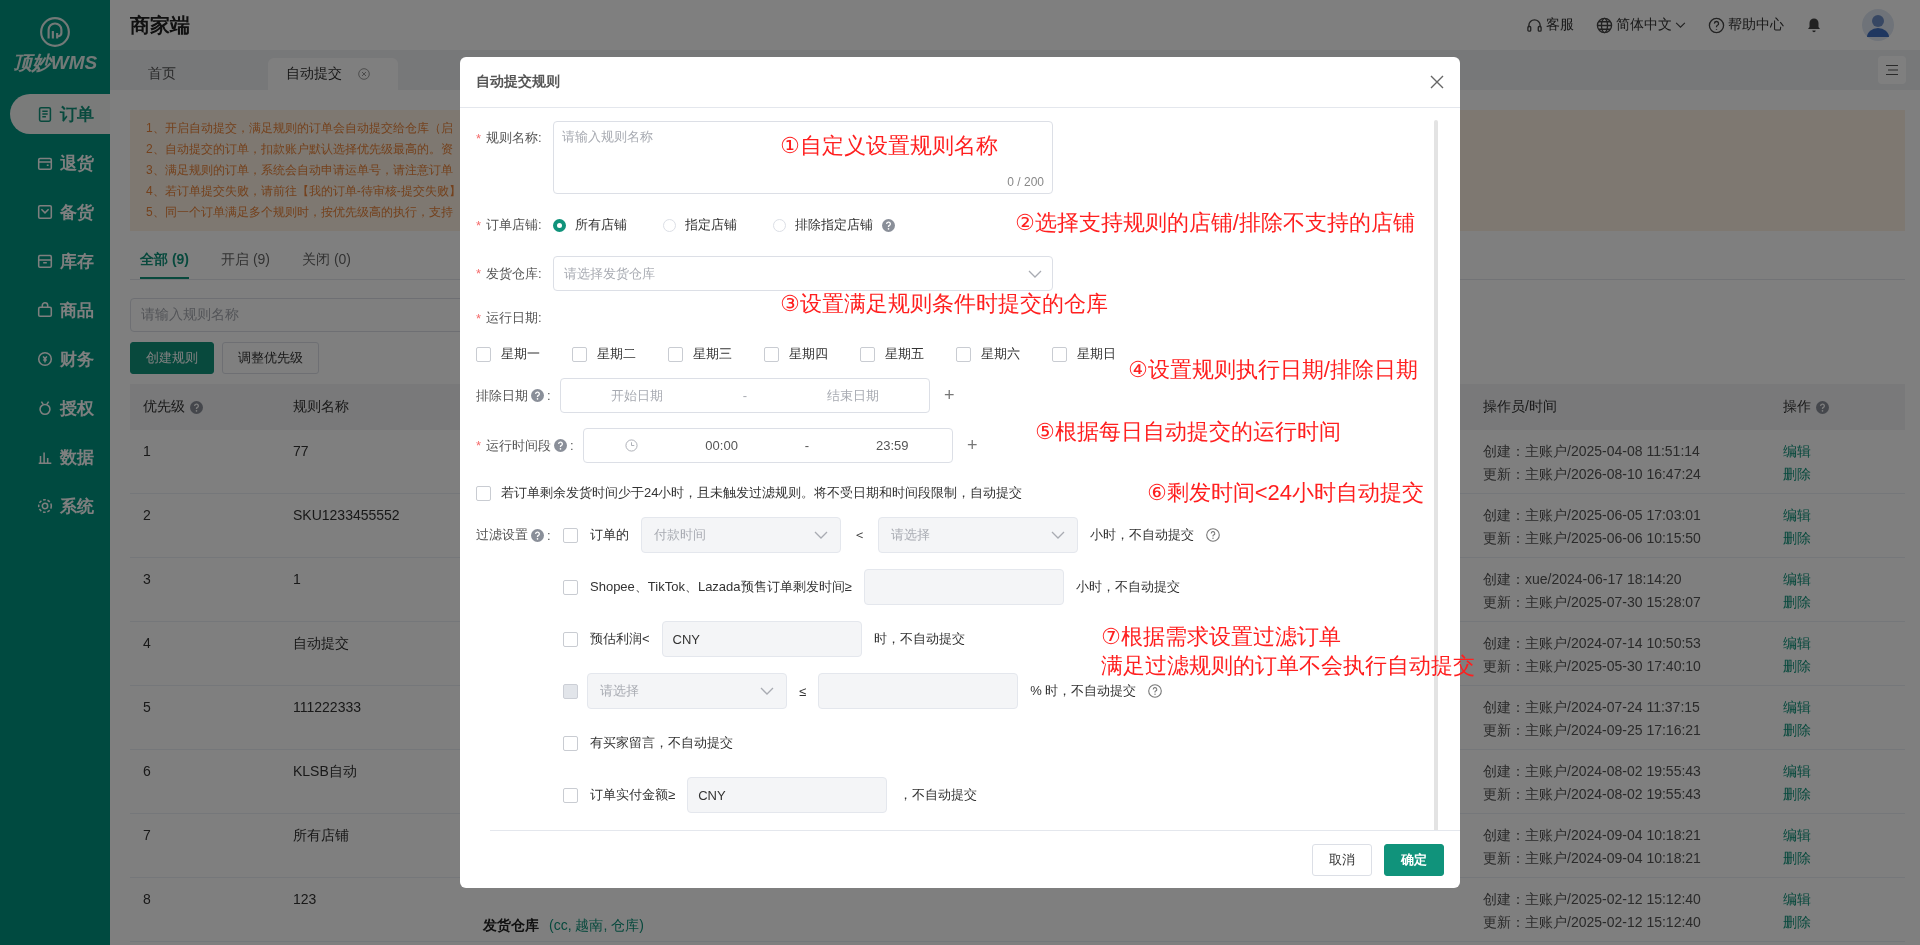 The height and width of the screenshot is (945, 1920). I want to click on annotation-text: ①自定义设置规则名称, so click(889, 146).